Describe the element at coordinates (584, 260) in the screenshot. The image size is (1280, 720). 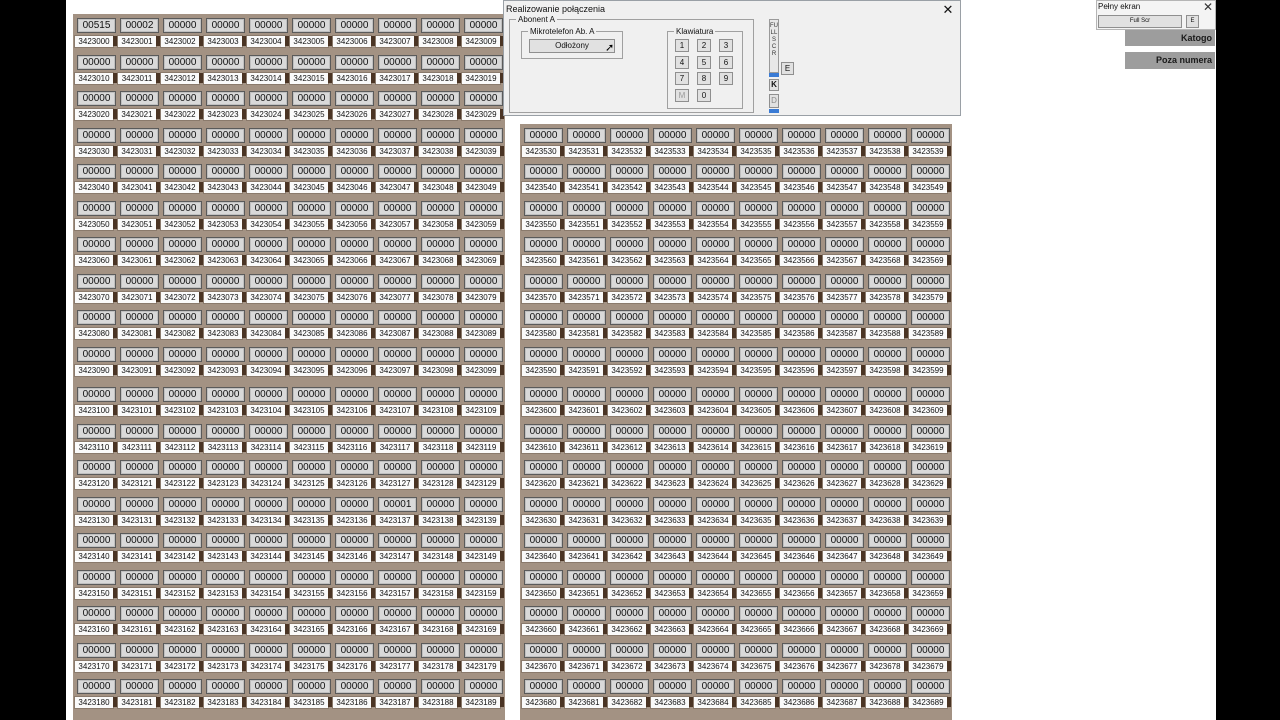
I see `line-number: 3423561` at that location.